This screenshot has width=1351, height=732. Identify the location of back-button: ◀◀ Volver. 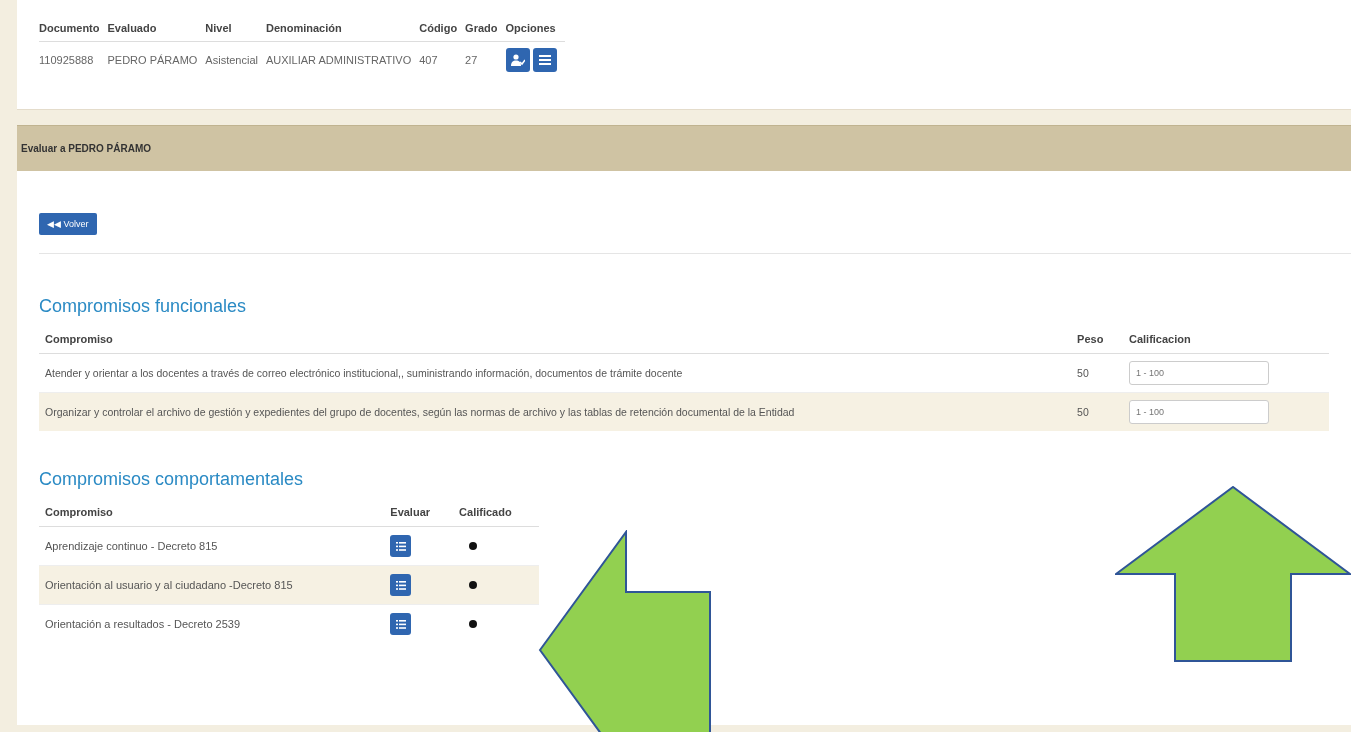
(68, 224).